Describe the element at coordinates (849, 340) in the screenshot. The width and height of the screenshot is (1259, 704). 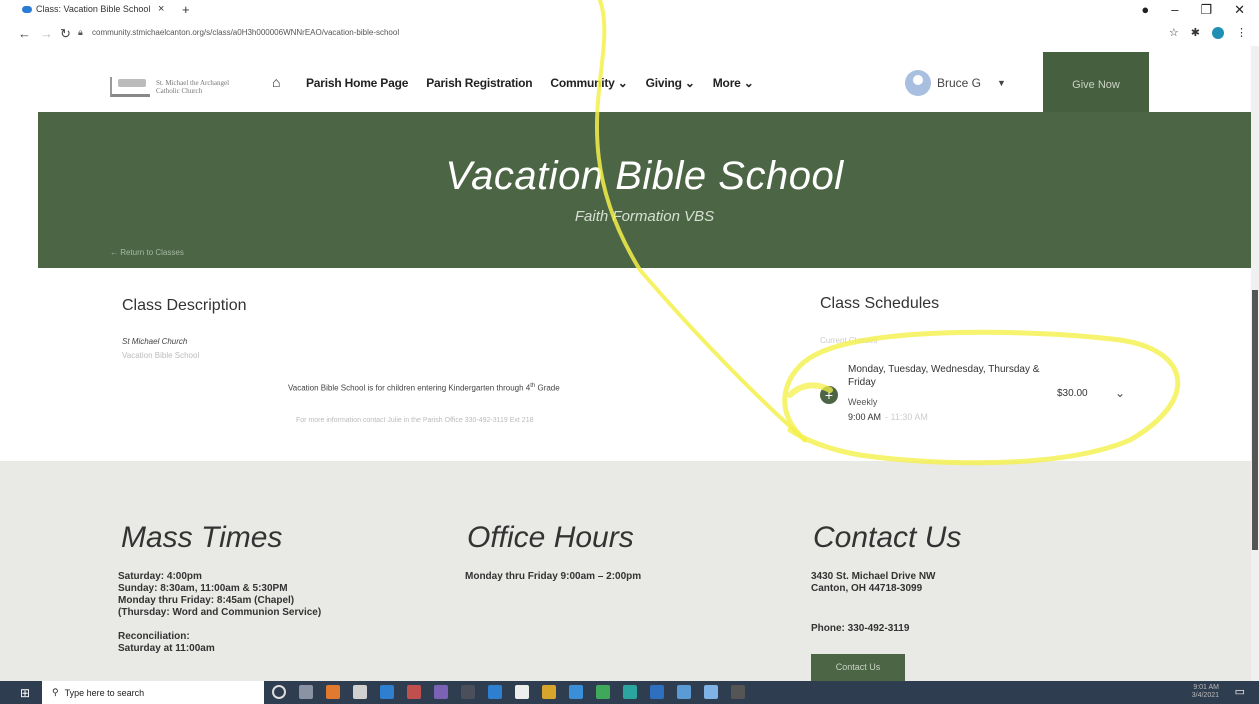
I see `schedule-status: Current Classes` at that location.